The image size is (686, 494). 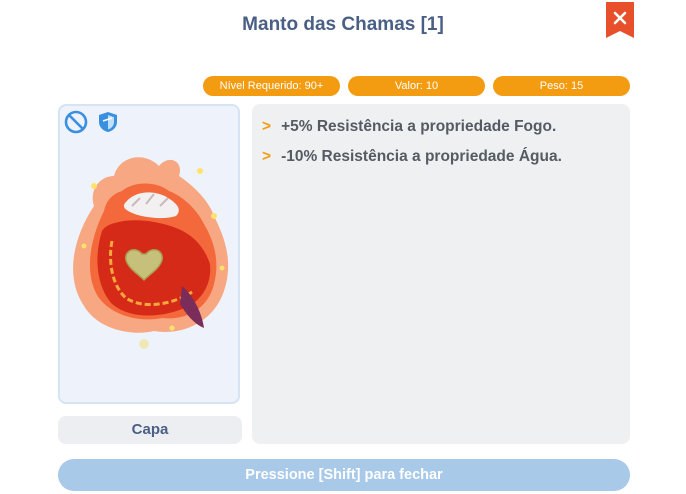 What do you see at coordinates (271, 86) in the screenshot?
I see `required-level-badge: Nível Requerido: 90+` at bounding box center [271, 86].